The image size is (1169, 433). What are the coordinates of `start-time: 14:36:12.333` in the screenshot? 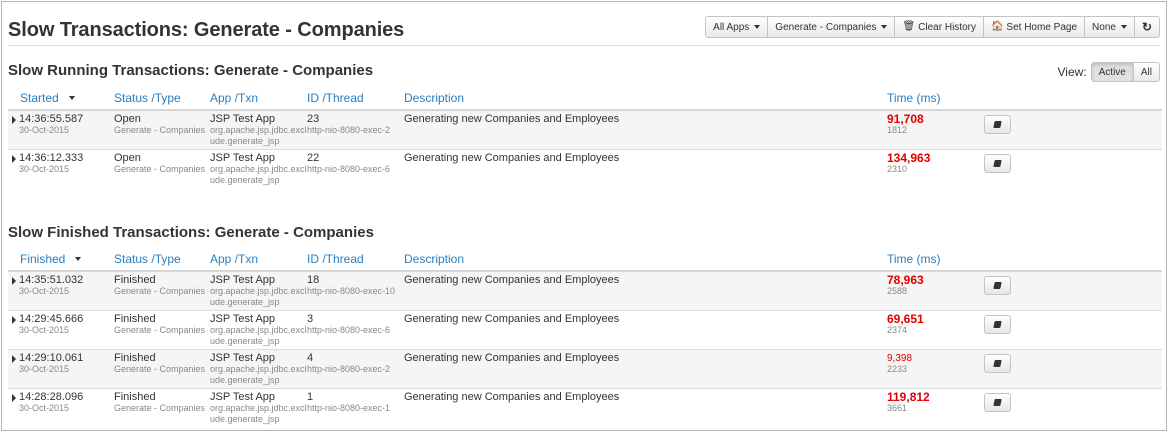 It's located at (51, 158).